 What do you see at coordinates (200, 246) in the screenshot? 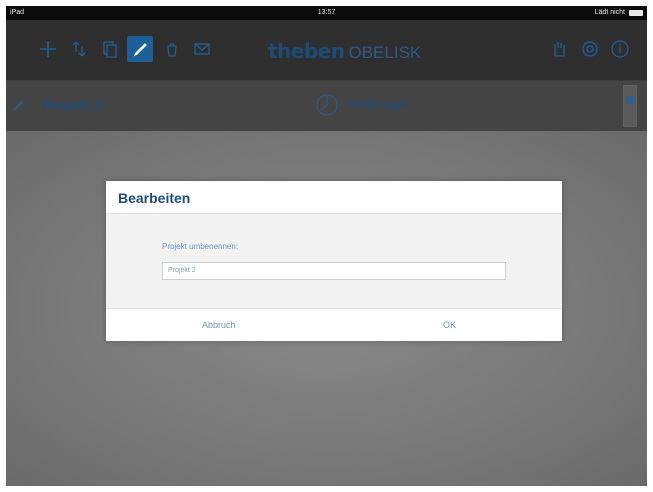
I see `rename-label: Projekt umbenennen:` at bounding box center [200, 246].